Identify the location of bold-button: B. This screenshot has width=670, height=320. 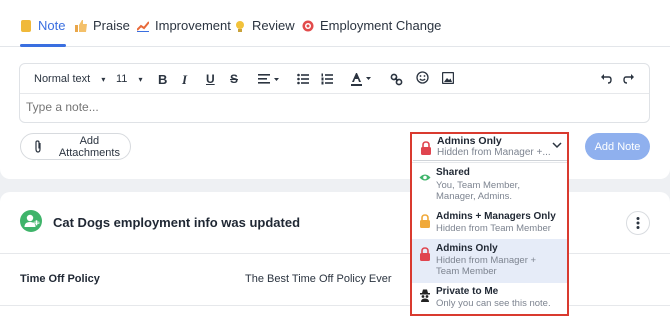
(162, 79).